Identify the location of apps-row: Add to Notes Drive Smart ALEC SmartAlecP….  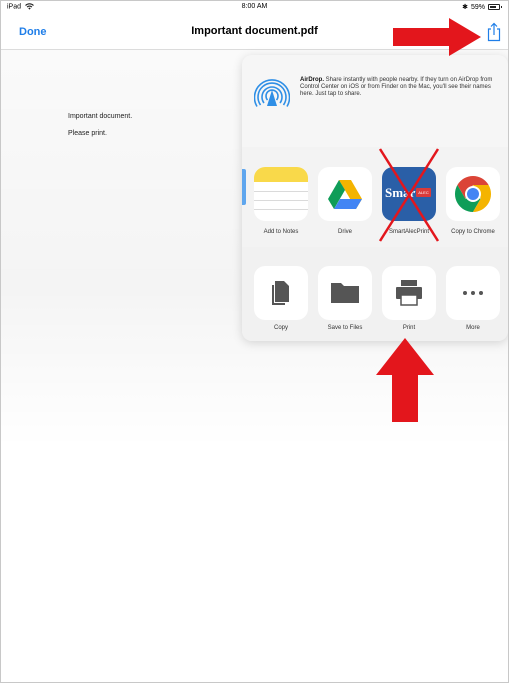
(375, 197).